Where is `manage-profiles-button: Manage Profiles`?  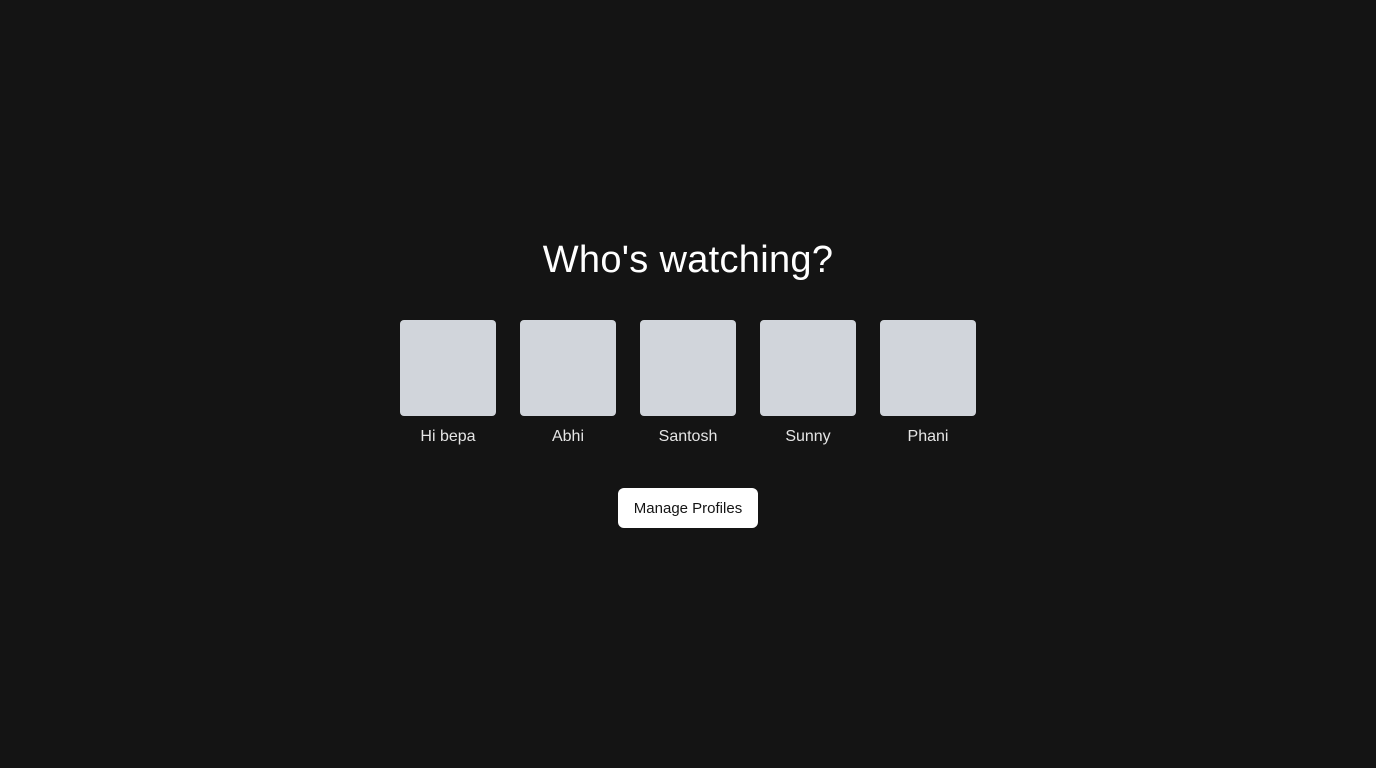
manage-profiles-button: Manage Profiles is located at coordinates (688, 508).